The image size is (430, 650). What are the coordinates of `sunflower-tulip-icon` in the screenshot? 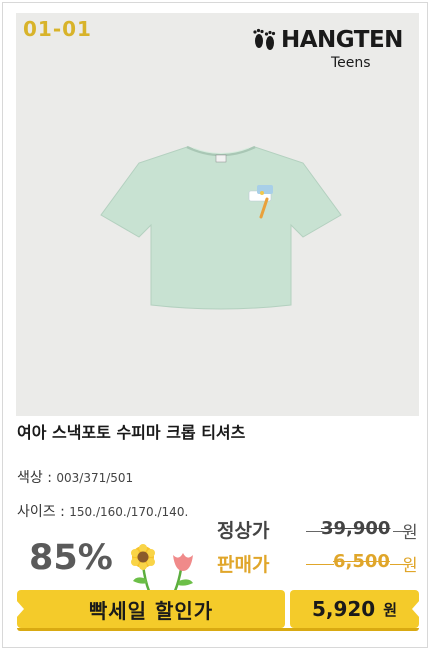 It's located at (162, 568).